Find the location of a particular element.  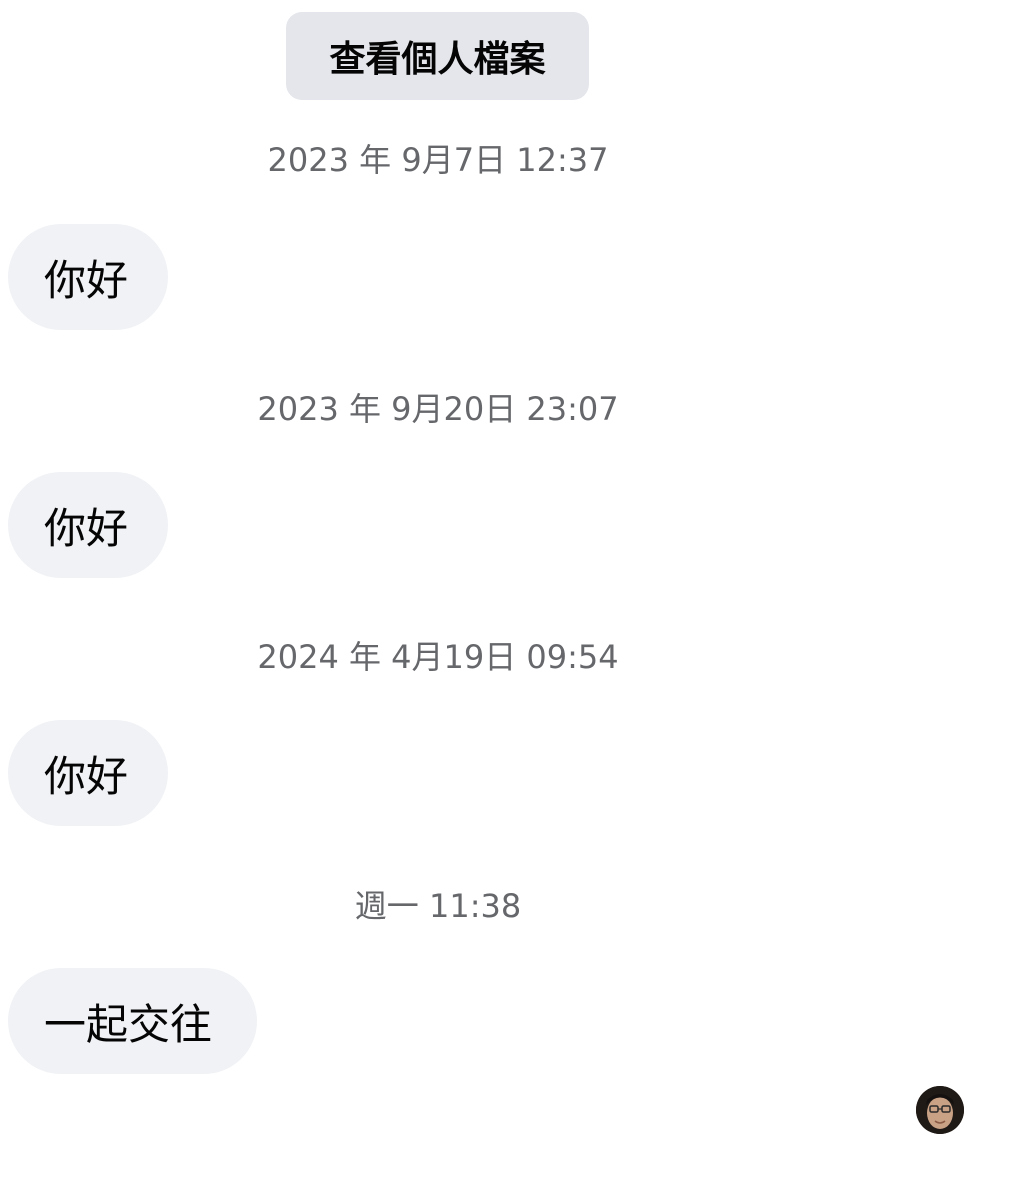

message-timestamp: 週一 11:38 is located at coordinates (438, 906).